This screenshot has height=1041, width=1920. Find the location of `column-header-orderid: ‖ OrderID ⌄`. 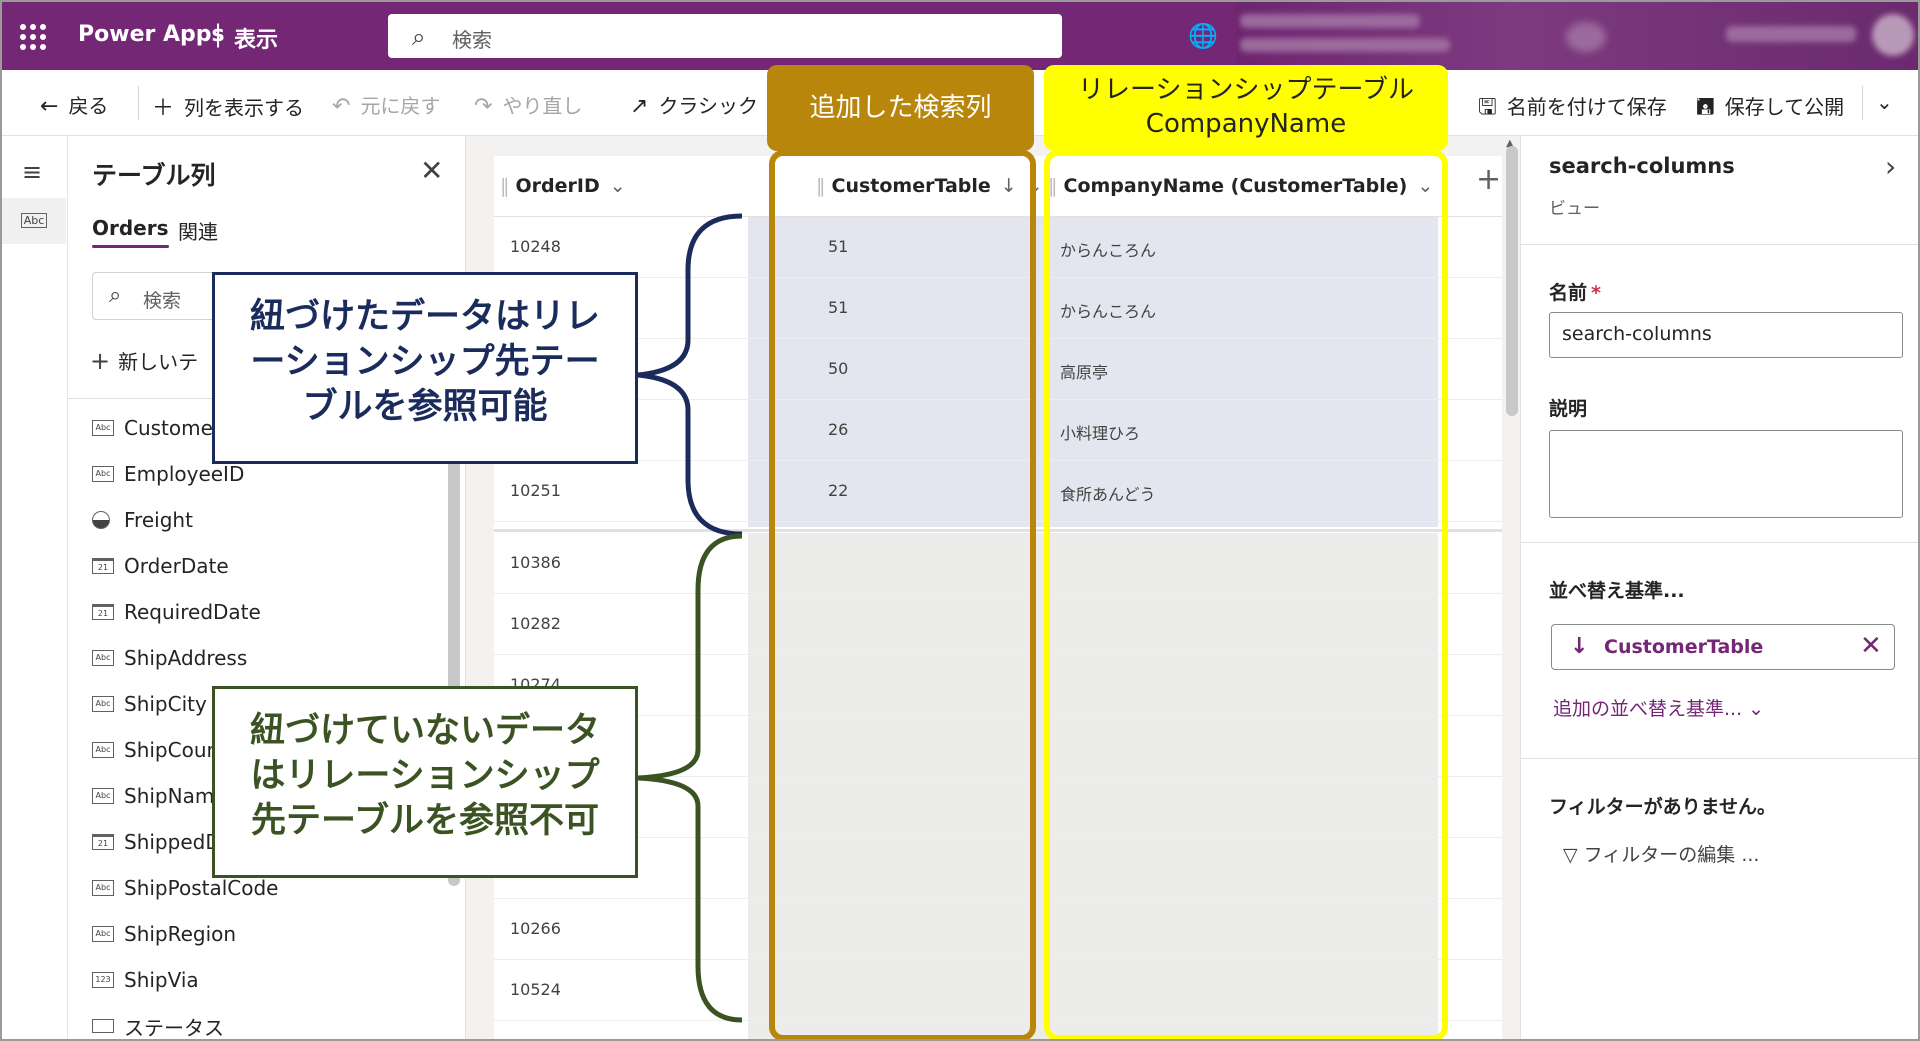

column-header-orderid: ‖ OrderID ⌄ is located at coordinates (563, 186).